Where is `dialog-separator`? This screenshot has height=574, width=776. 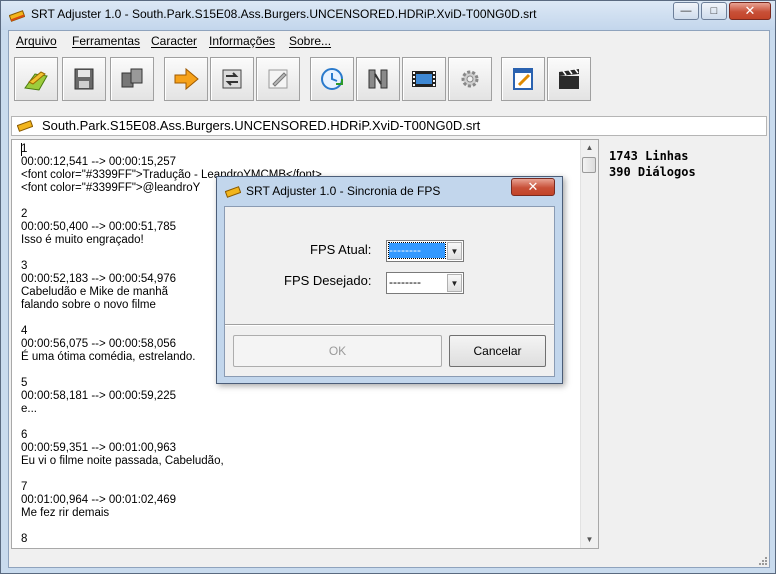
dialog-separator is located at coordinates (389, 325).